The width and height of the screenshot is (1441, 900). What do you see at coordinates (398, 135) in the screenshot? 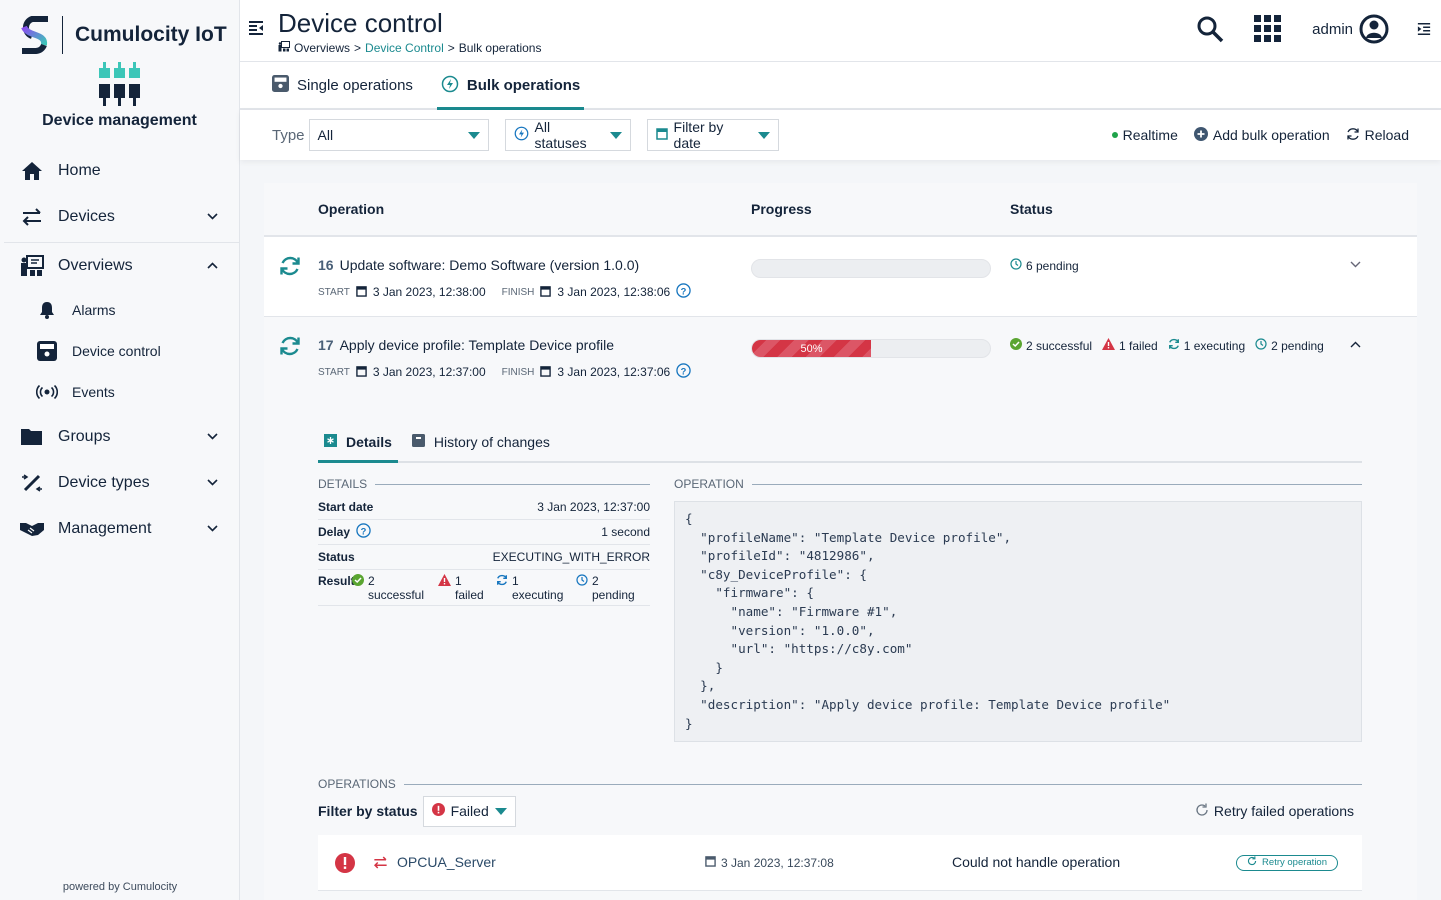
I see `type-select: All` at bounding box center [398, 135].